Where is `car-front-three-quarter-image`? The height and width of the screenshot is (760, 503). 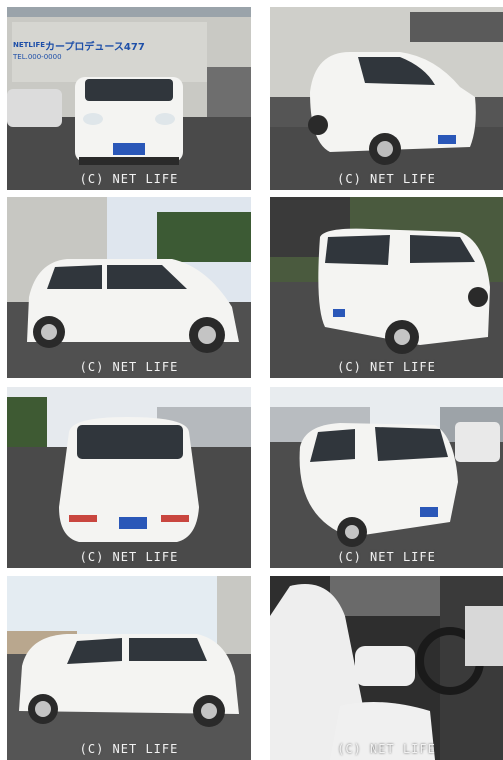
car-front-three-quarter-image is located at coordinates (386, 98).